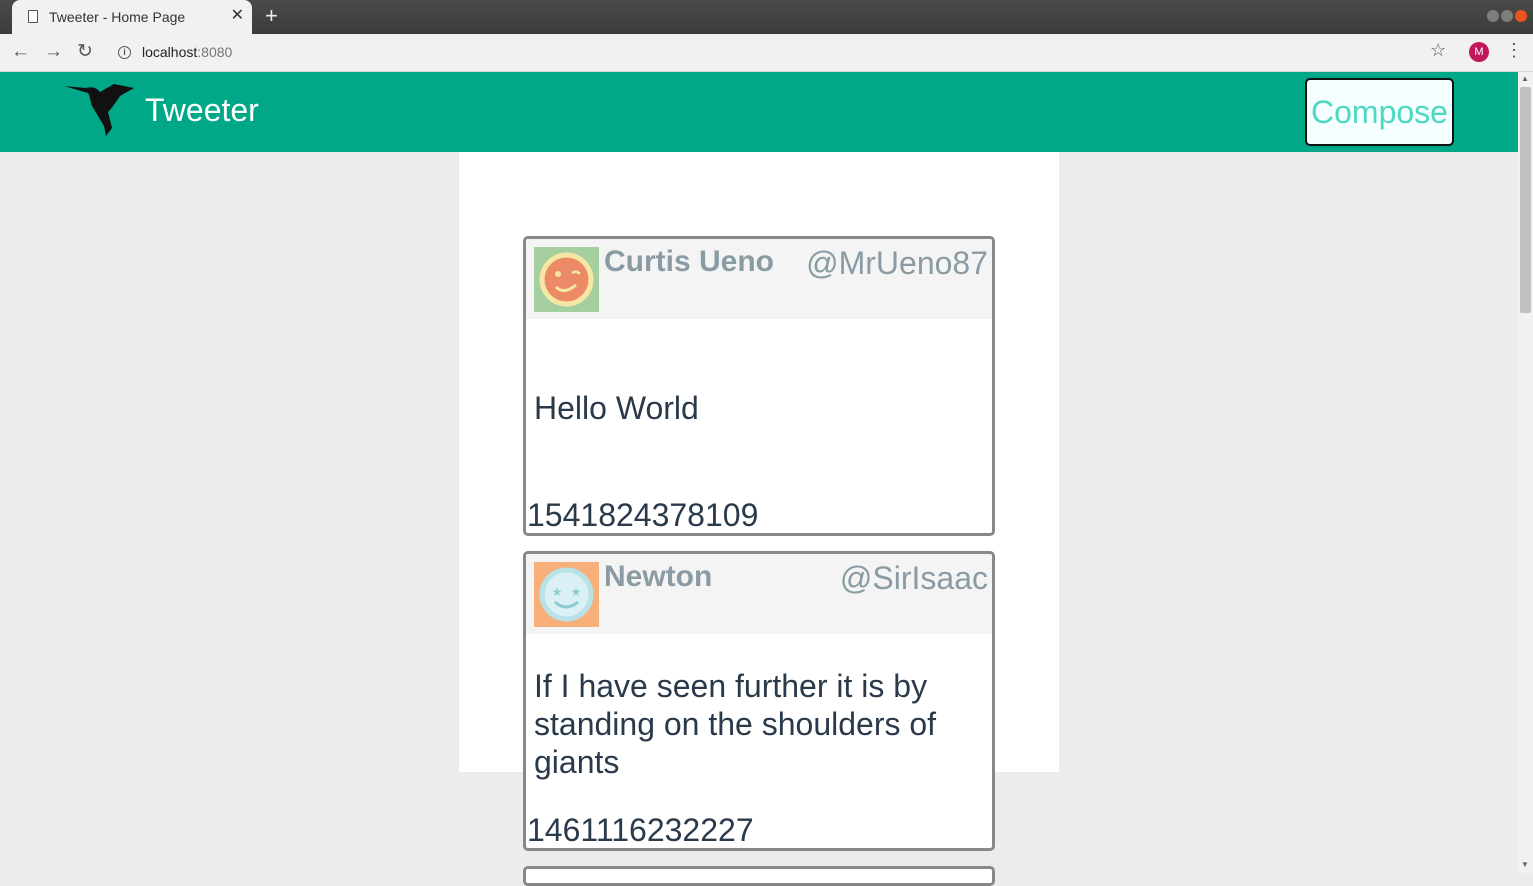 The image size is (1533, 886). I want to click on tweet-author-name: Curtis Ueno, so click(689, 261).